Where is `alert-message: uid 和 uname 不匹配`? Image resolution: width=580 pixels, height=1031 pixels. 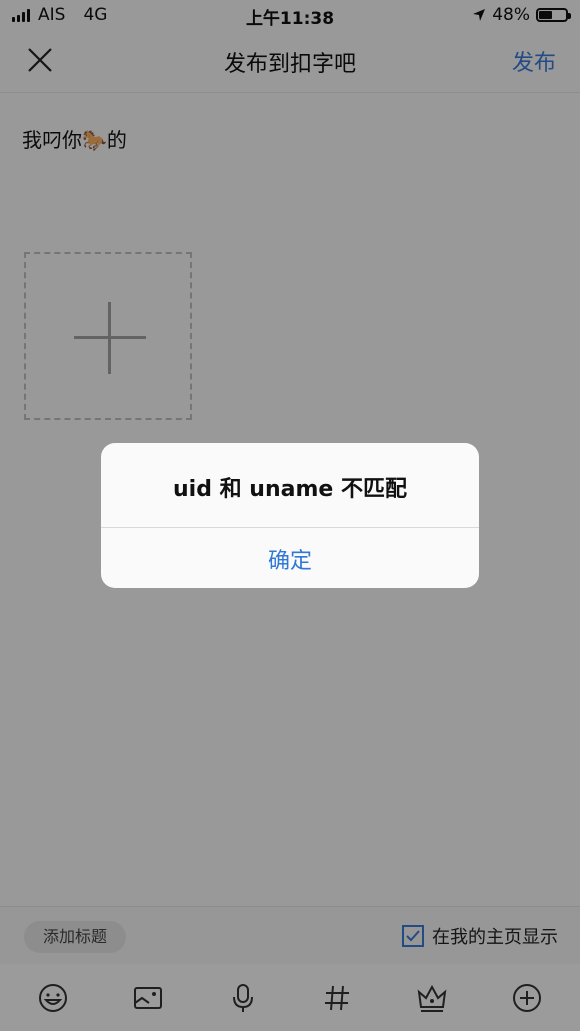 alert-message: uid 和 uname 不匹配 is located at coordinates (290, 489).